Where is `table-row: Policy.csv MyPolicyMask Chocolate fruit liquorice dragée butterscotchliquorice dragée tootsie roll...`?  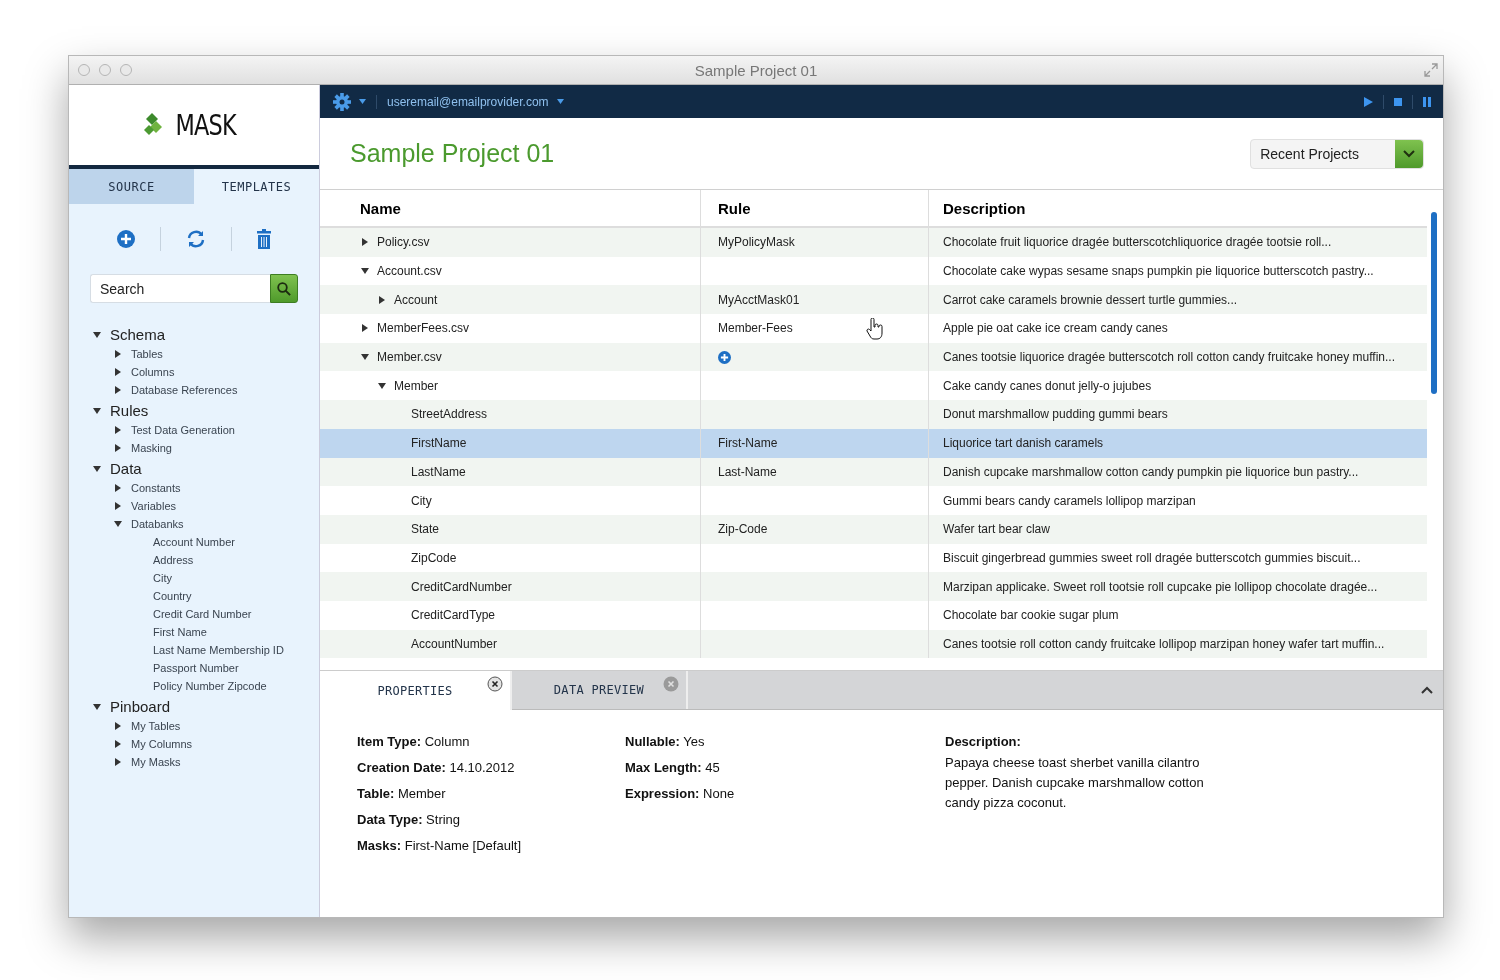 table-row: Policy.csv MyPolicyMask Chocolate fruit liquorice dragée butterscotchliquorice dragée tootsie roll... is located at coordinates (873, 242).